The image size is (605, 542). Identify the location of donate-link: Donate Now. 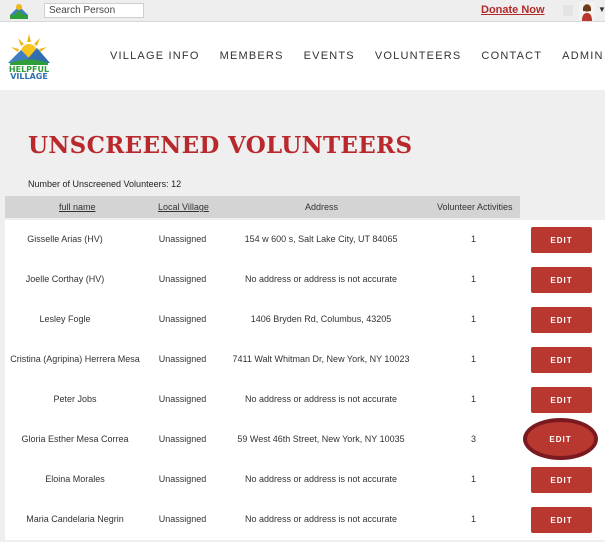
(513, 10).